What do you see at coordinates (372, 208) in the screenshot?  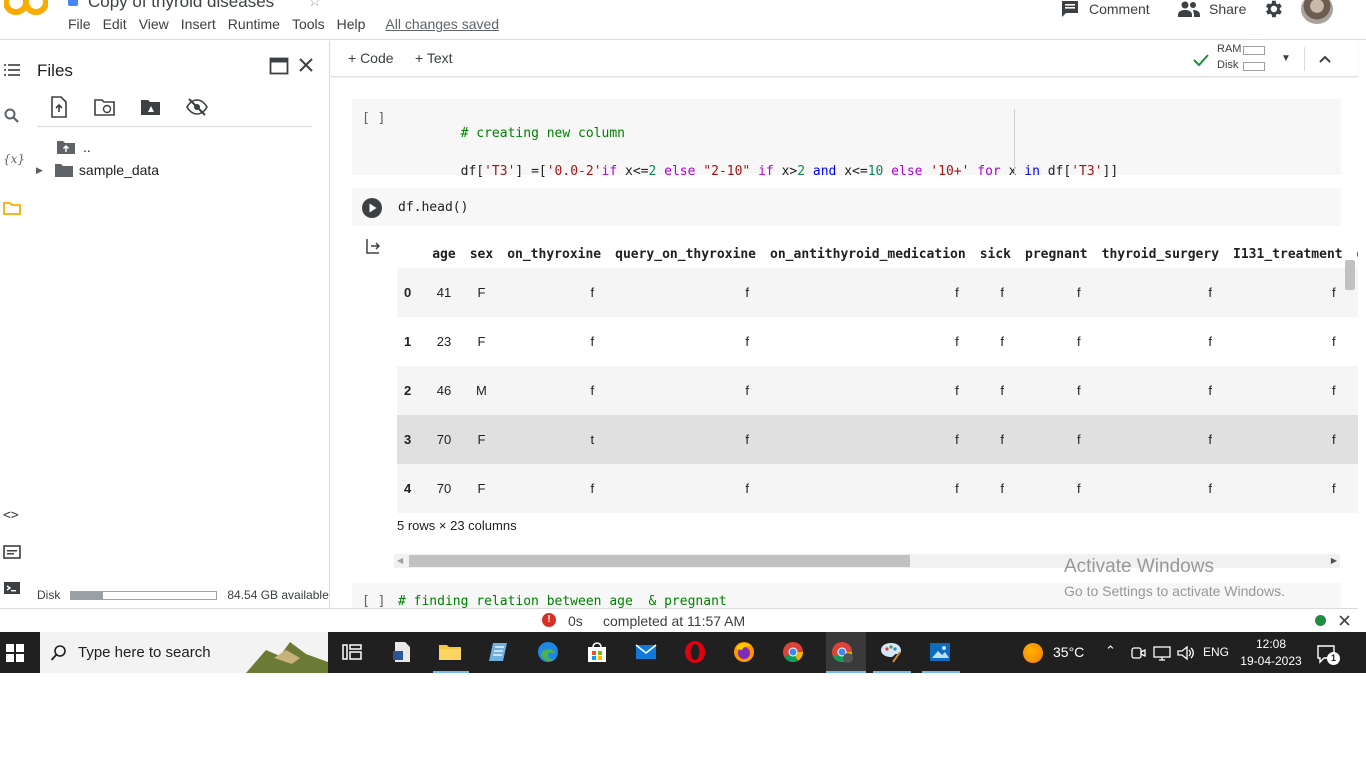 I see `run-cell-icon` at bounding box center [372, 208].